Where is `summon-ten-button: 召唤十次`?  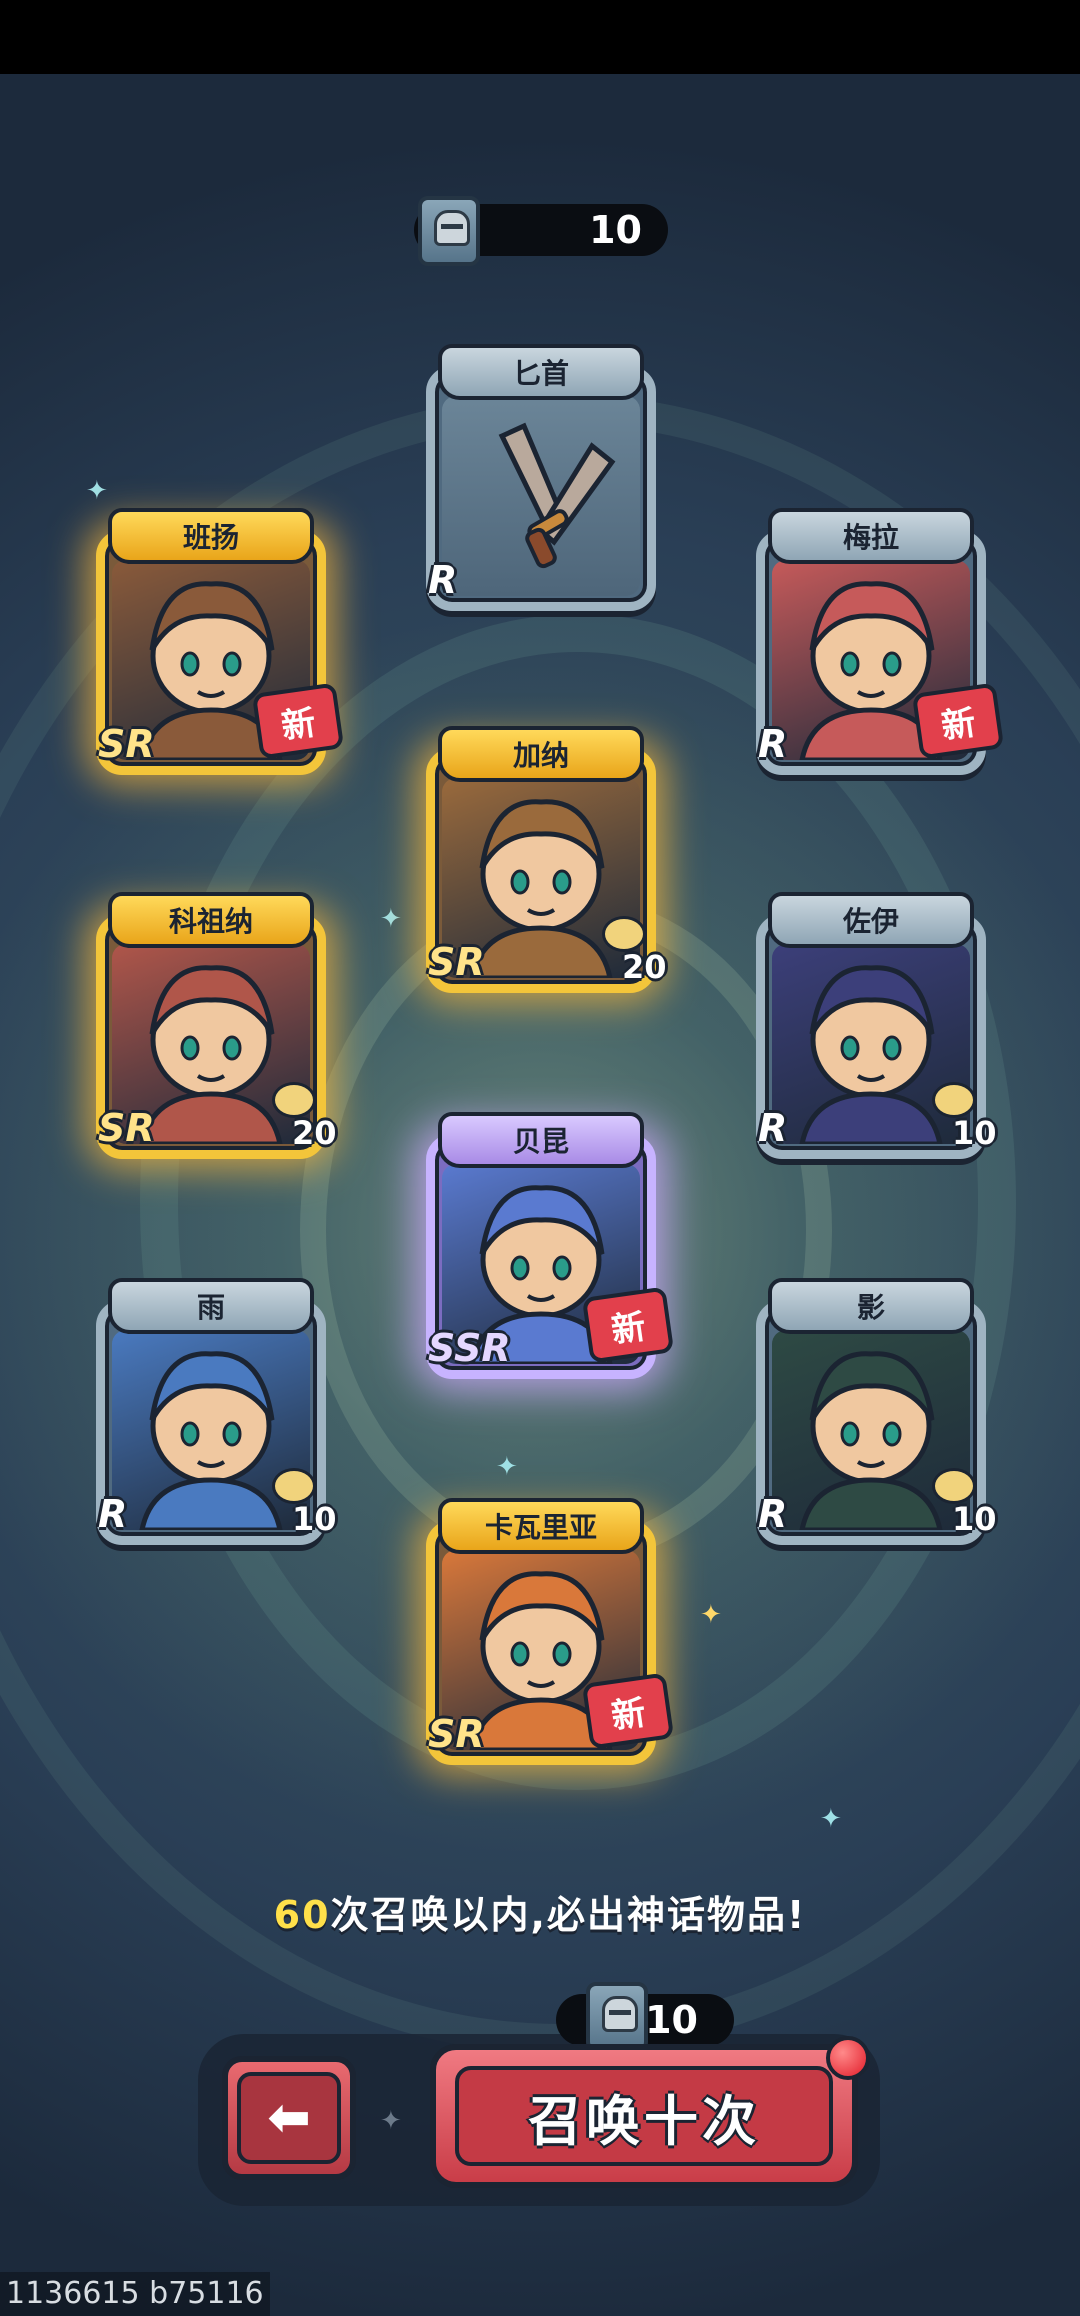
summon-ten-button: 召唤十次 is located at coordinates (644, 2116).